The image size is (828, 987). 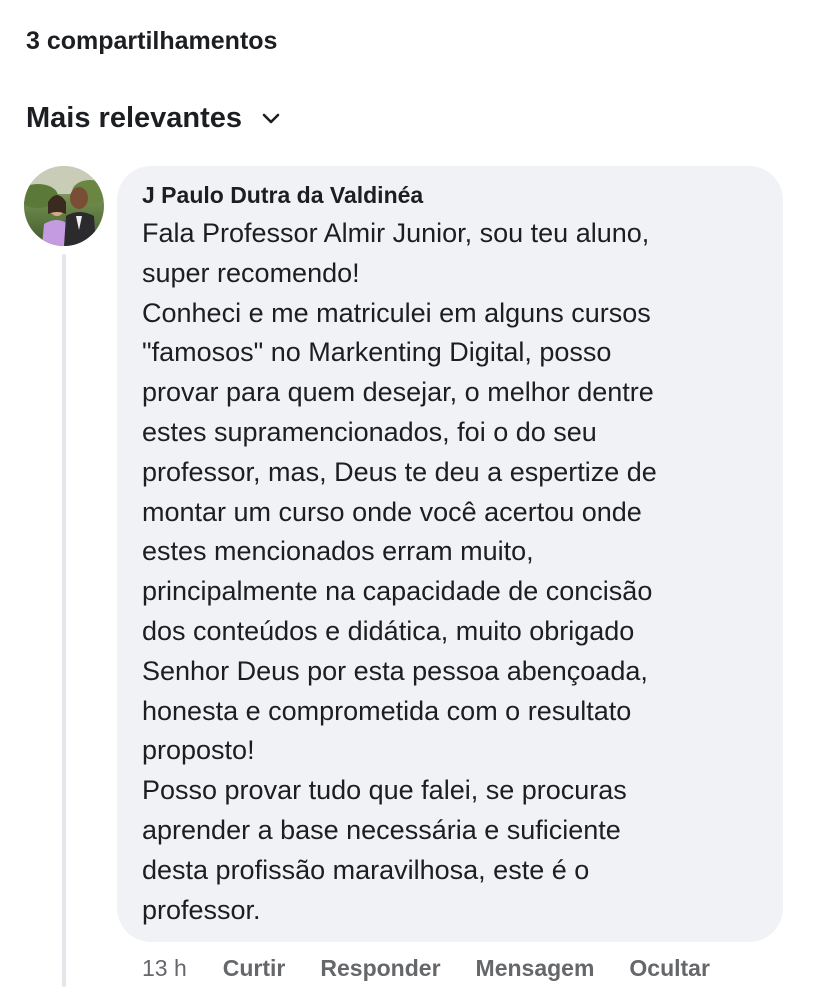 I want to click on comment-line: Conheci e me matriculei em alguns cursos, so click(x=396, y=312).